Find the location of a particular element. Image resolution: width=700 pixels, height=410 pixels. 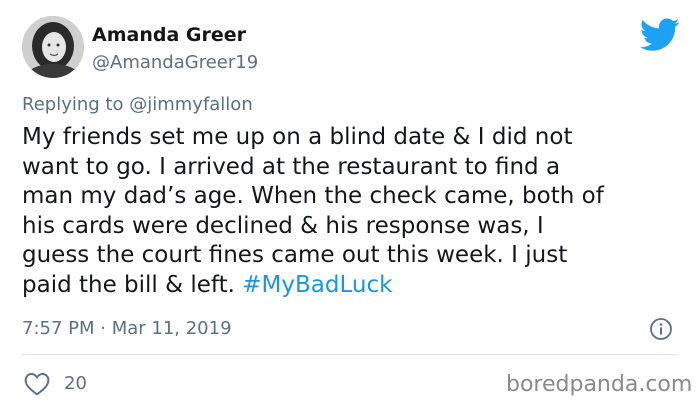

user-handle: @AmandaGreer19 is located at coordinates (175, 62).